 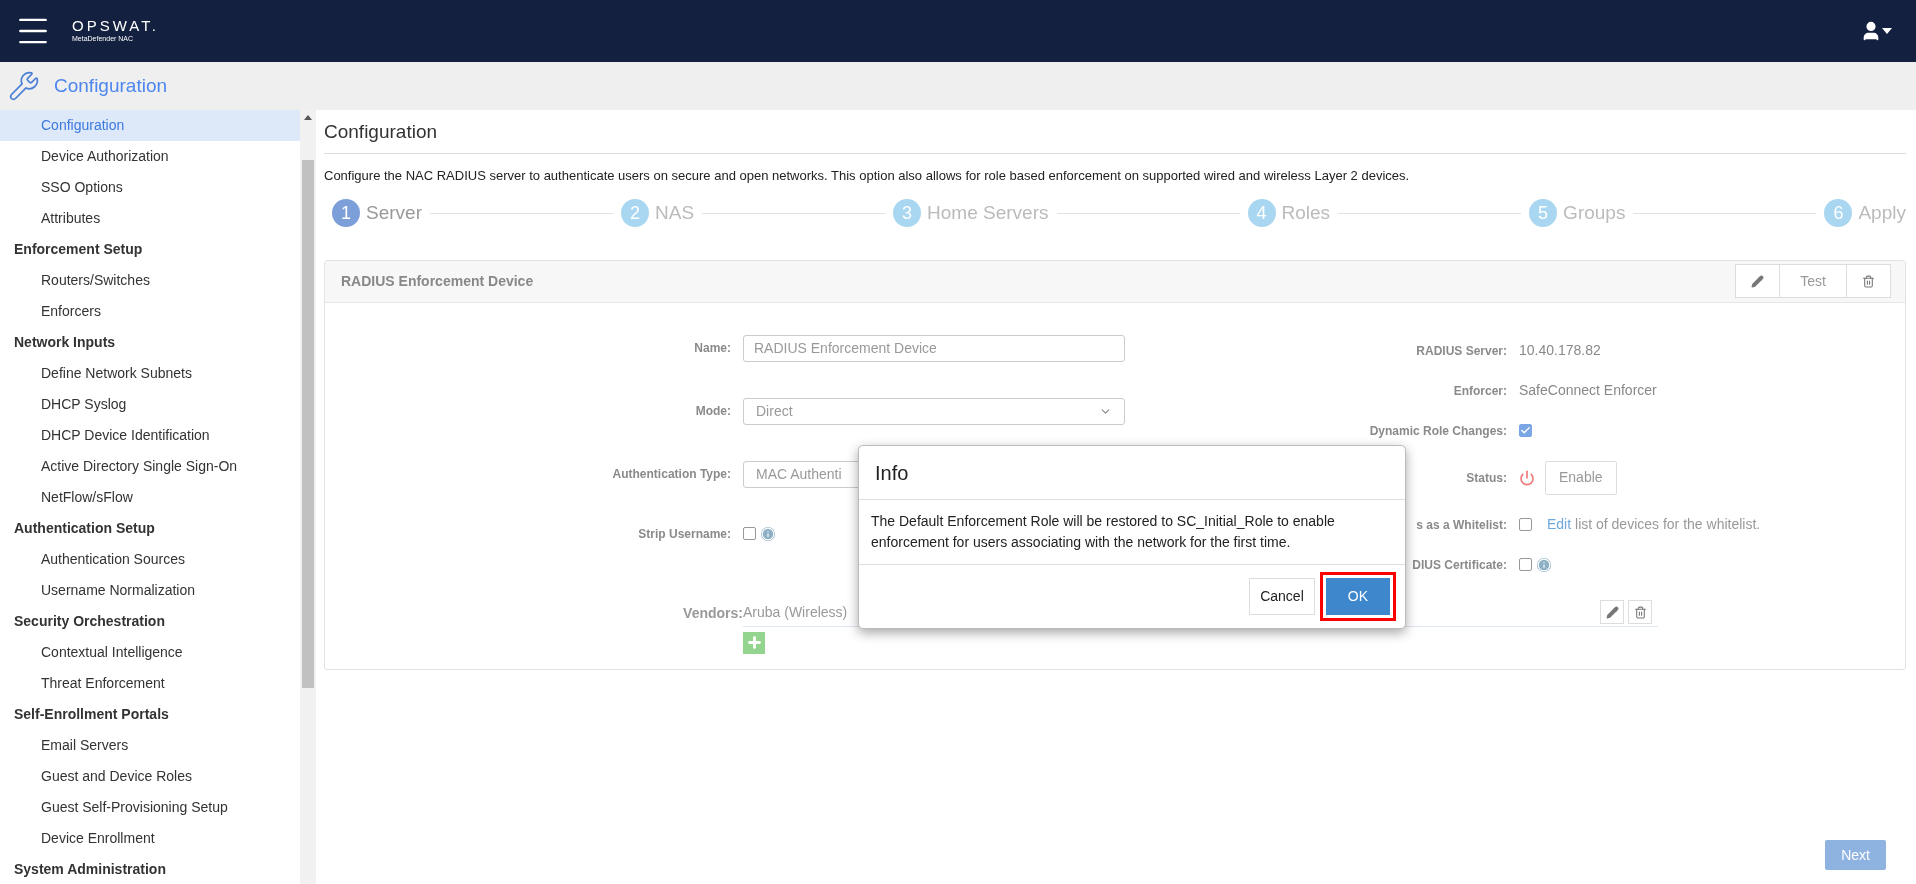 What do you see at coordinates (1459, 565) in the screenshot?
I see `field-label: DIUS Certificate:` at bounding box center [1459, 565].